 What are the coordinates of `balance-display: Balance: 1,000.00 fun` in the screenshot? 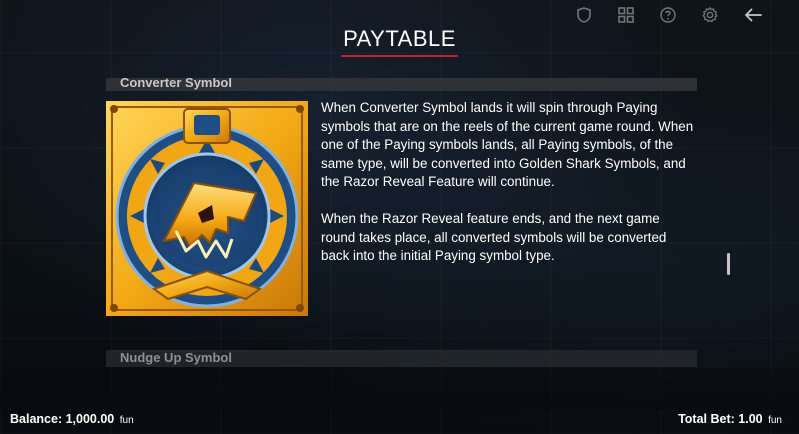 It's located at (72, 419).